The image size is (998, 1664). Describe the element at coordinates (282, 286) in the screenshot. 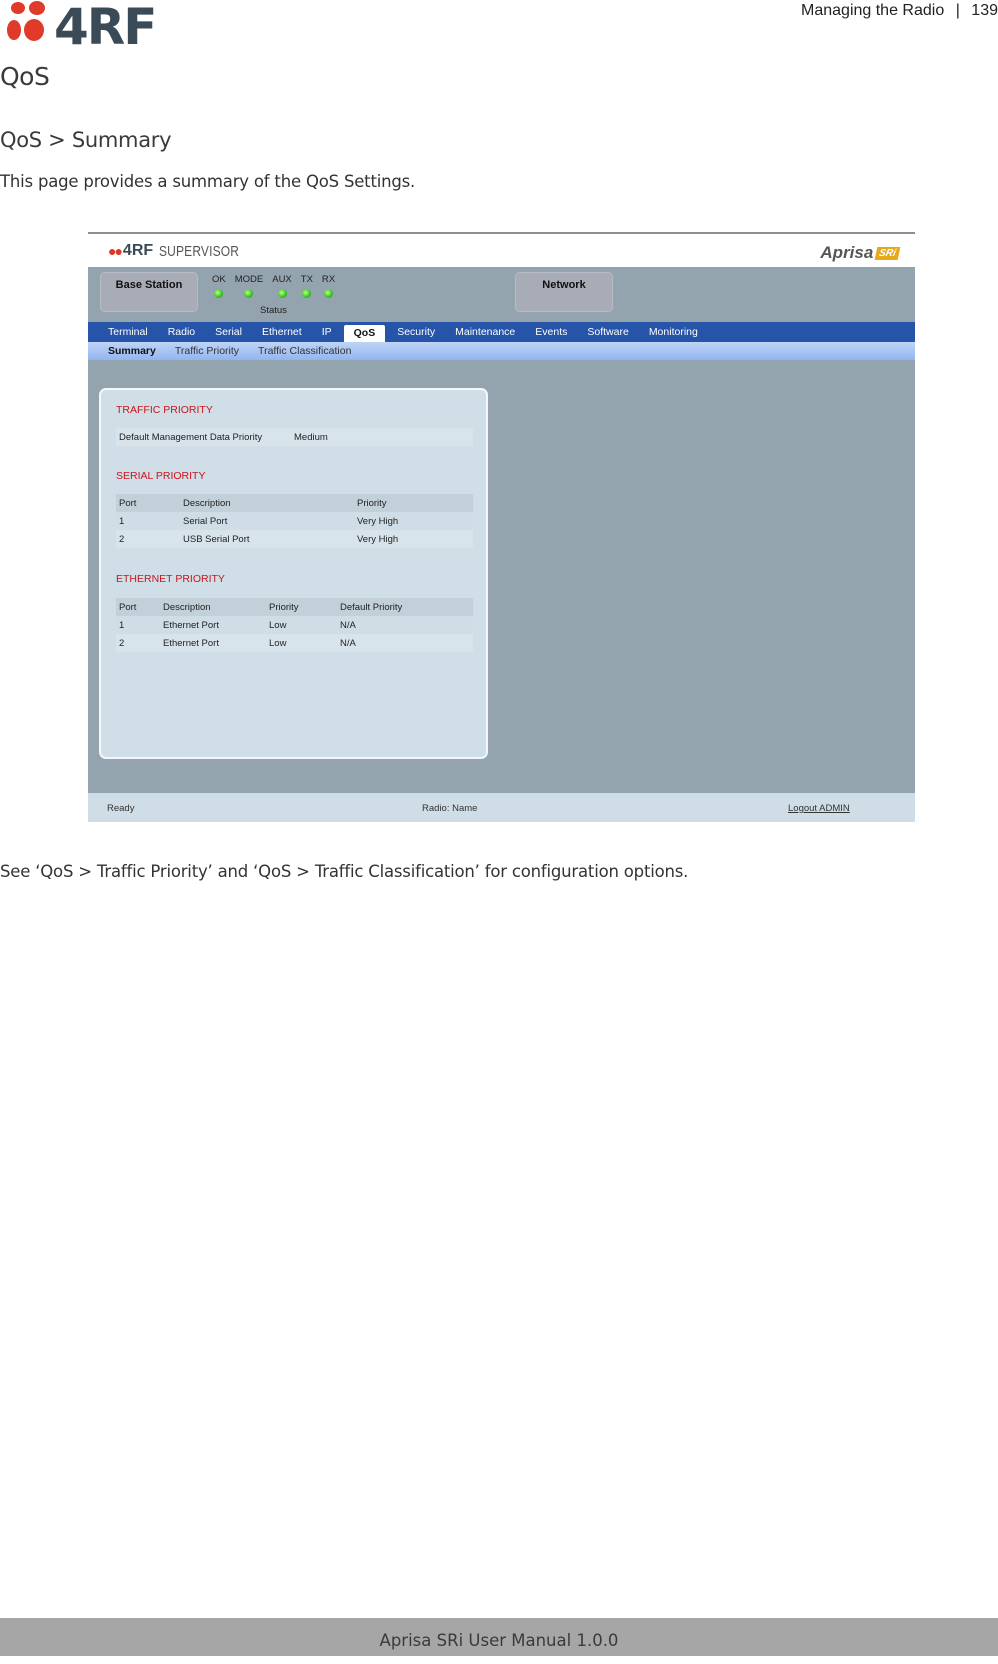

I see `led-aux: AUX` at that location.